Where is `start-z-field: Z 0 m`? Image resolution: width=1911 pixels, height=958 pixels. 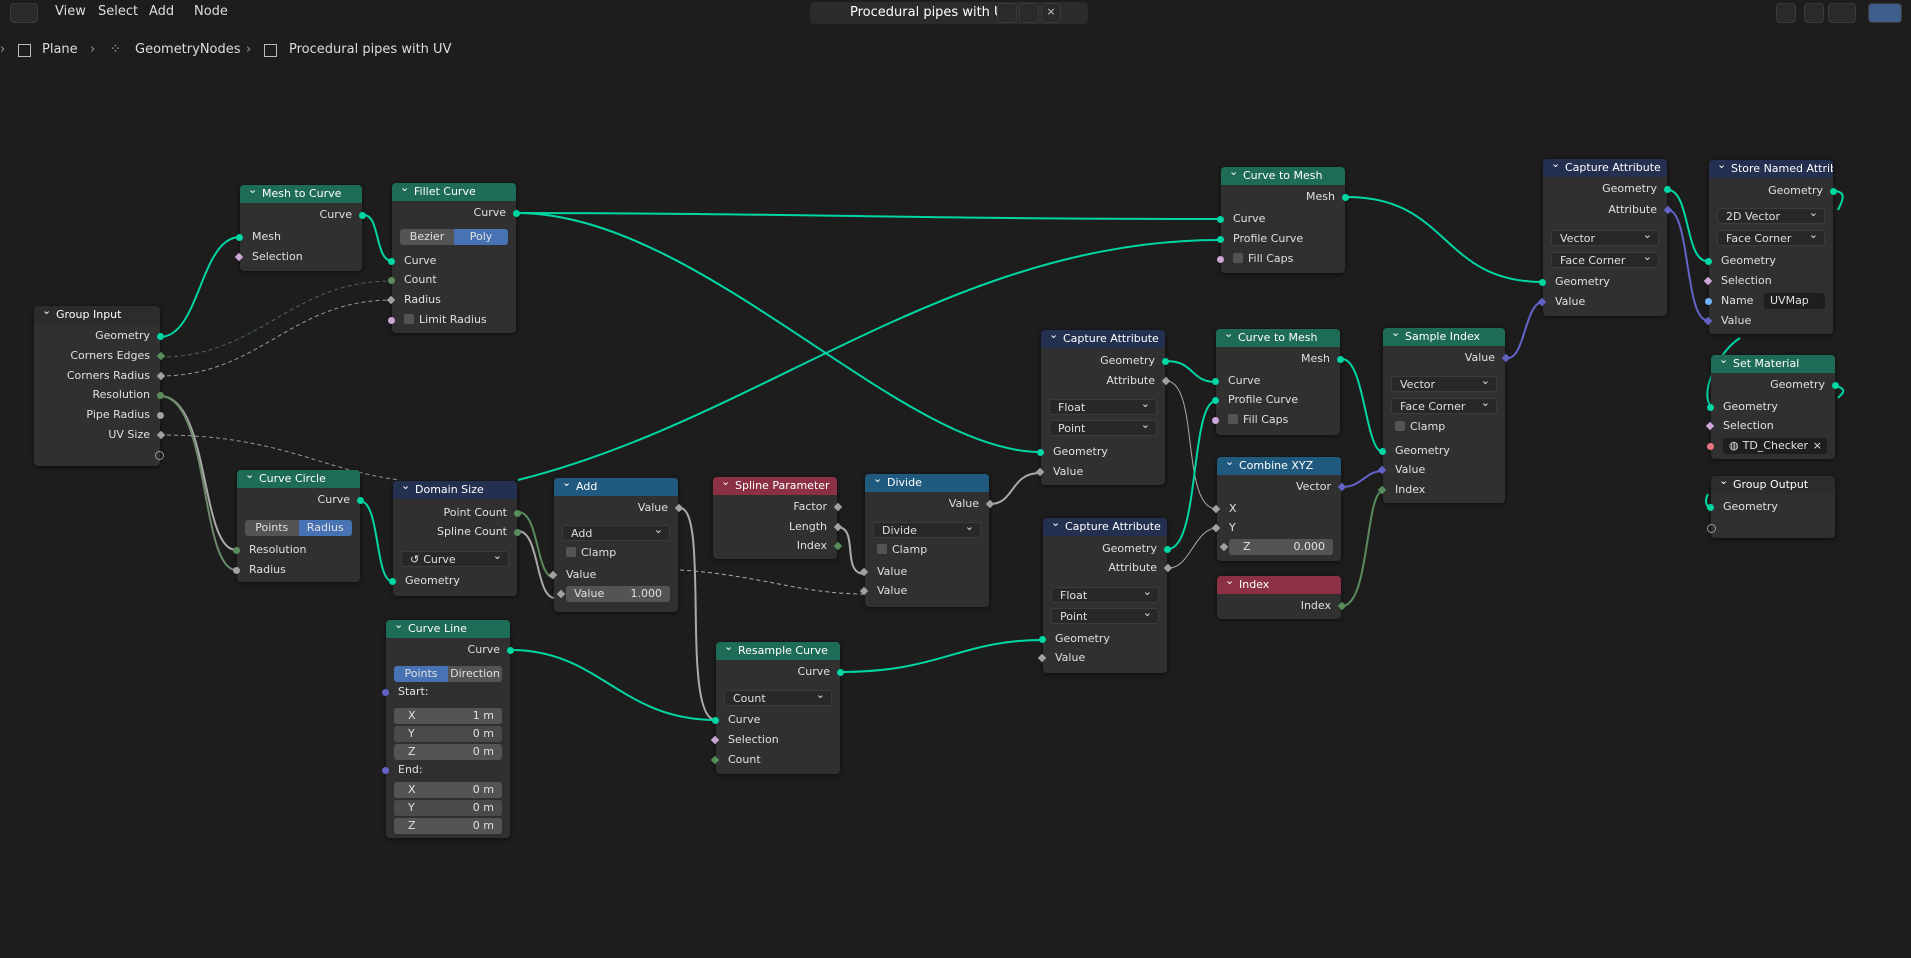 start-z-field: Z 0 m is located at coordinates (448, 752).